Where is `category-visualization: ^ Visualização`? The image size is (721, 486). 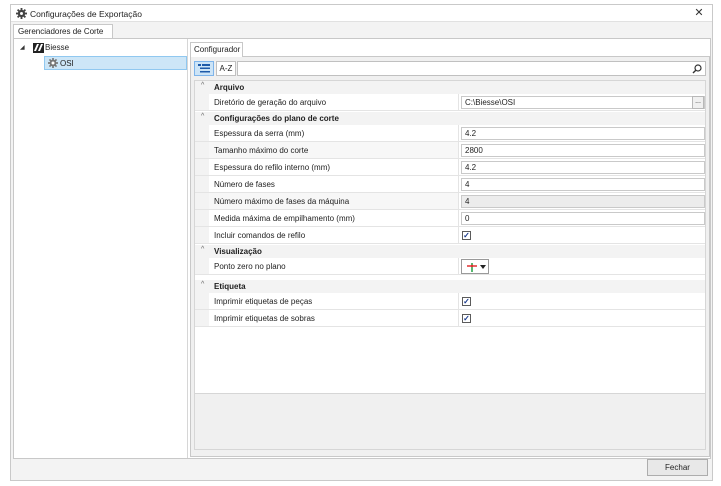
category-visualization: ^ Visualização is located at coordinates (450, 251).